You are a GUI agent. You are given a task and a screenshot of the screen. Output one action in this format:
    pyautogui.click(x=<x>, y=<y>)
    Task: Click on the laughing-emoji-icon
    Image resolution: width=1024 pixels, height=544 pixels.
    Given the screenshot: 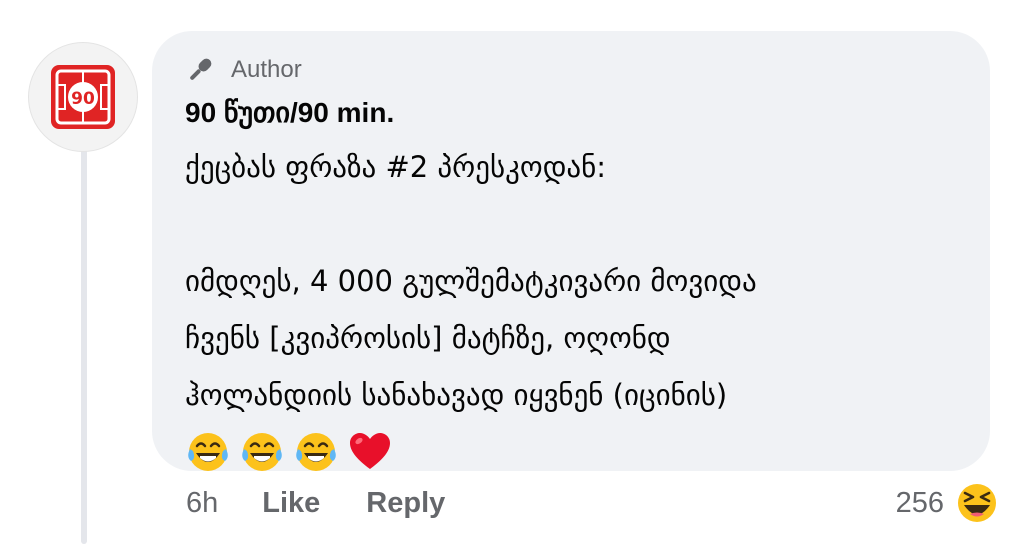 What is the action you would take?
    pyautogui.click(x=977, y=503)
    